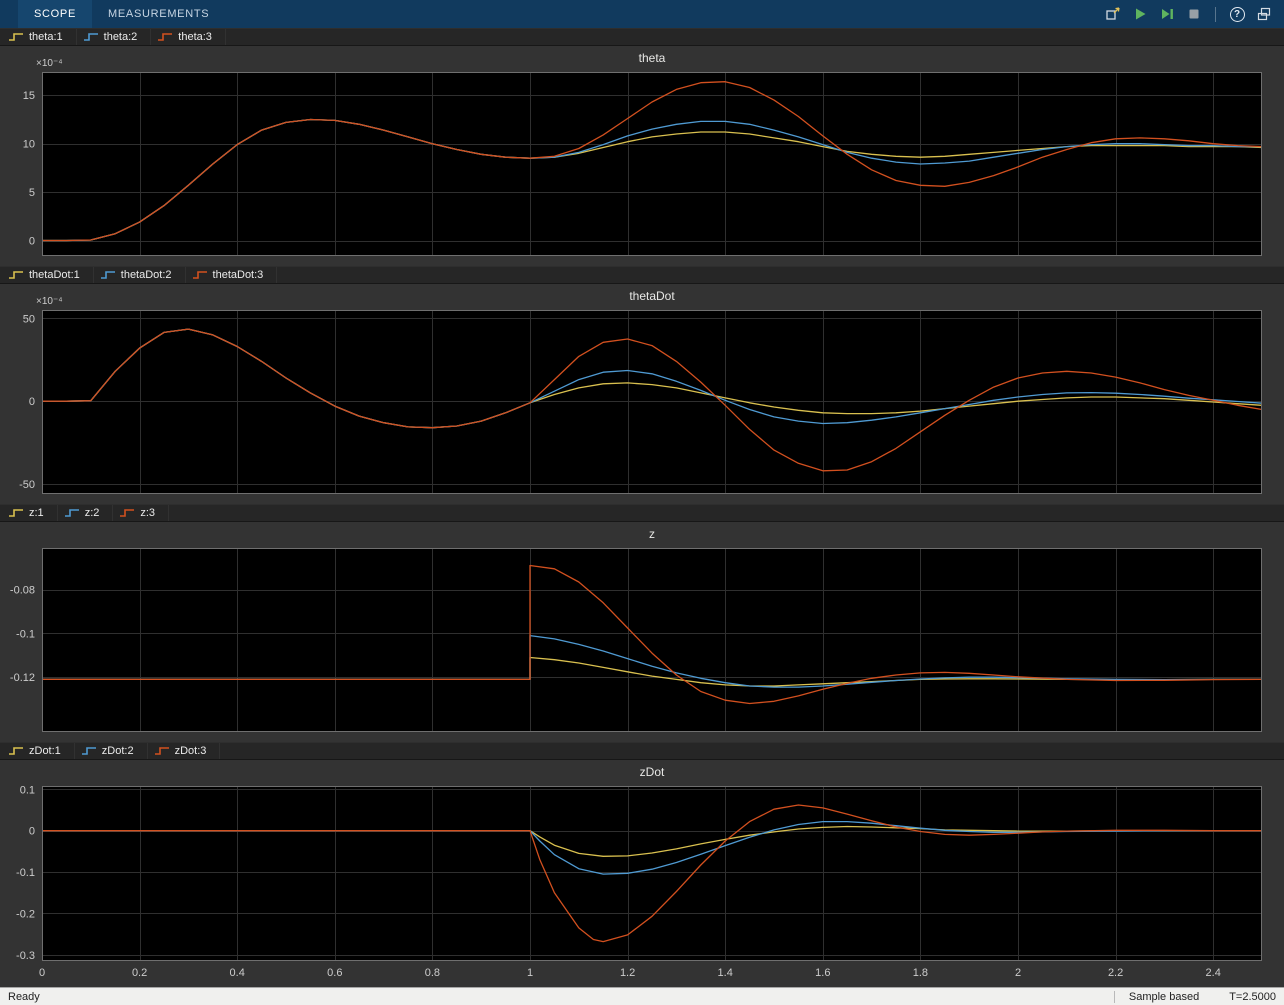 The height and width of the screenshot is (1005, 1284). Describe the element at coordinates (139, 973) in the screenshot. I see `x-tick-label: 0.2` at that location.